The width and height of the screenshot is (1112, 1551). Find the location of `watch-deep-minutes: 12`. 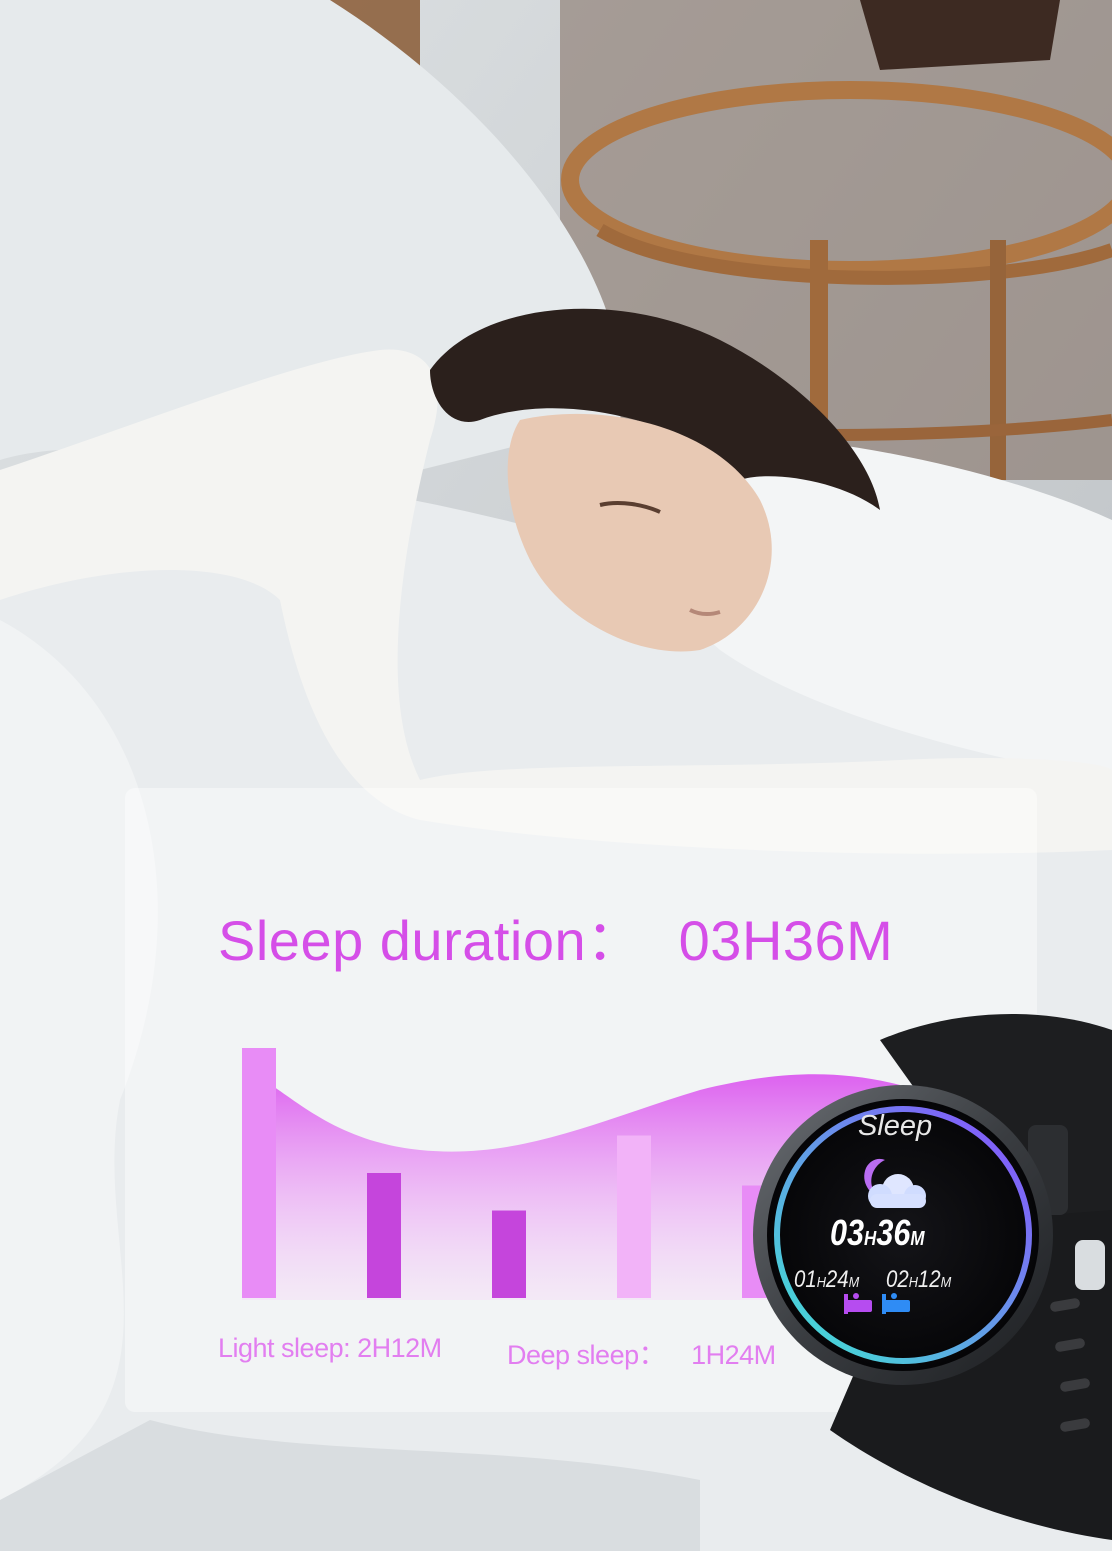

watch-deep-minutes: 12 is located at coordinates (929, 1279).